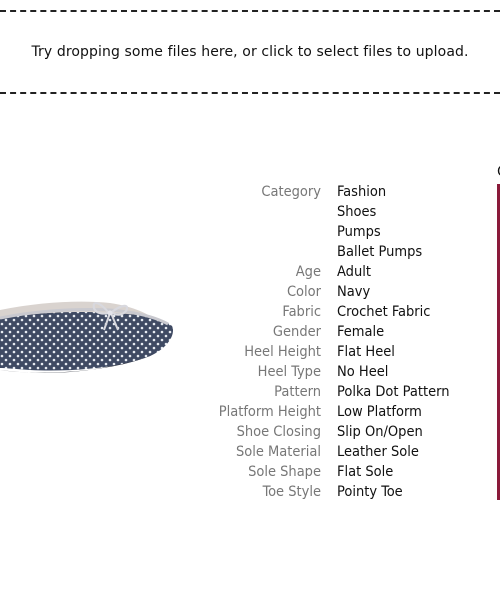 Image resolution: width=500 pixels, height=616 pixels. I want to click on attribute-row: Gender Female, so click(305, 332).